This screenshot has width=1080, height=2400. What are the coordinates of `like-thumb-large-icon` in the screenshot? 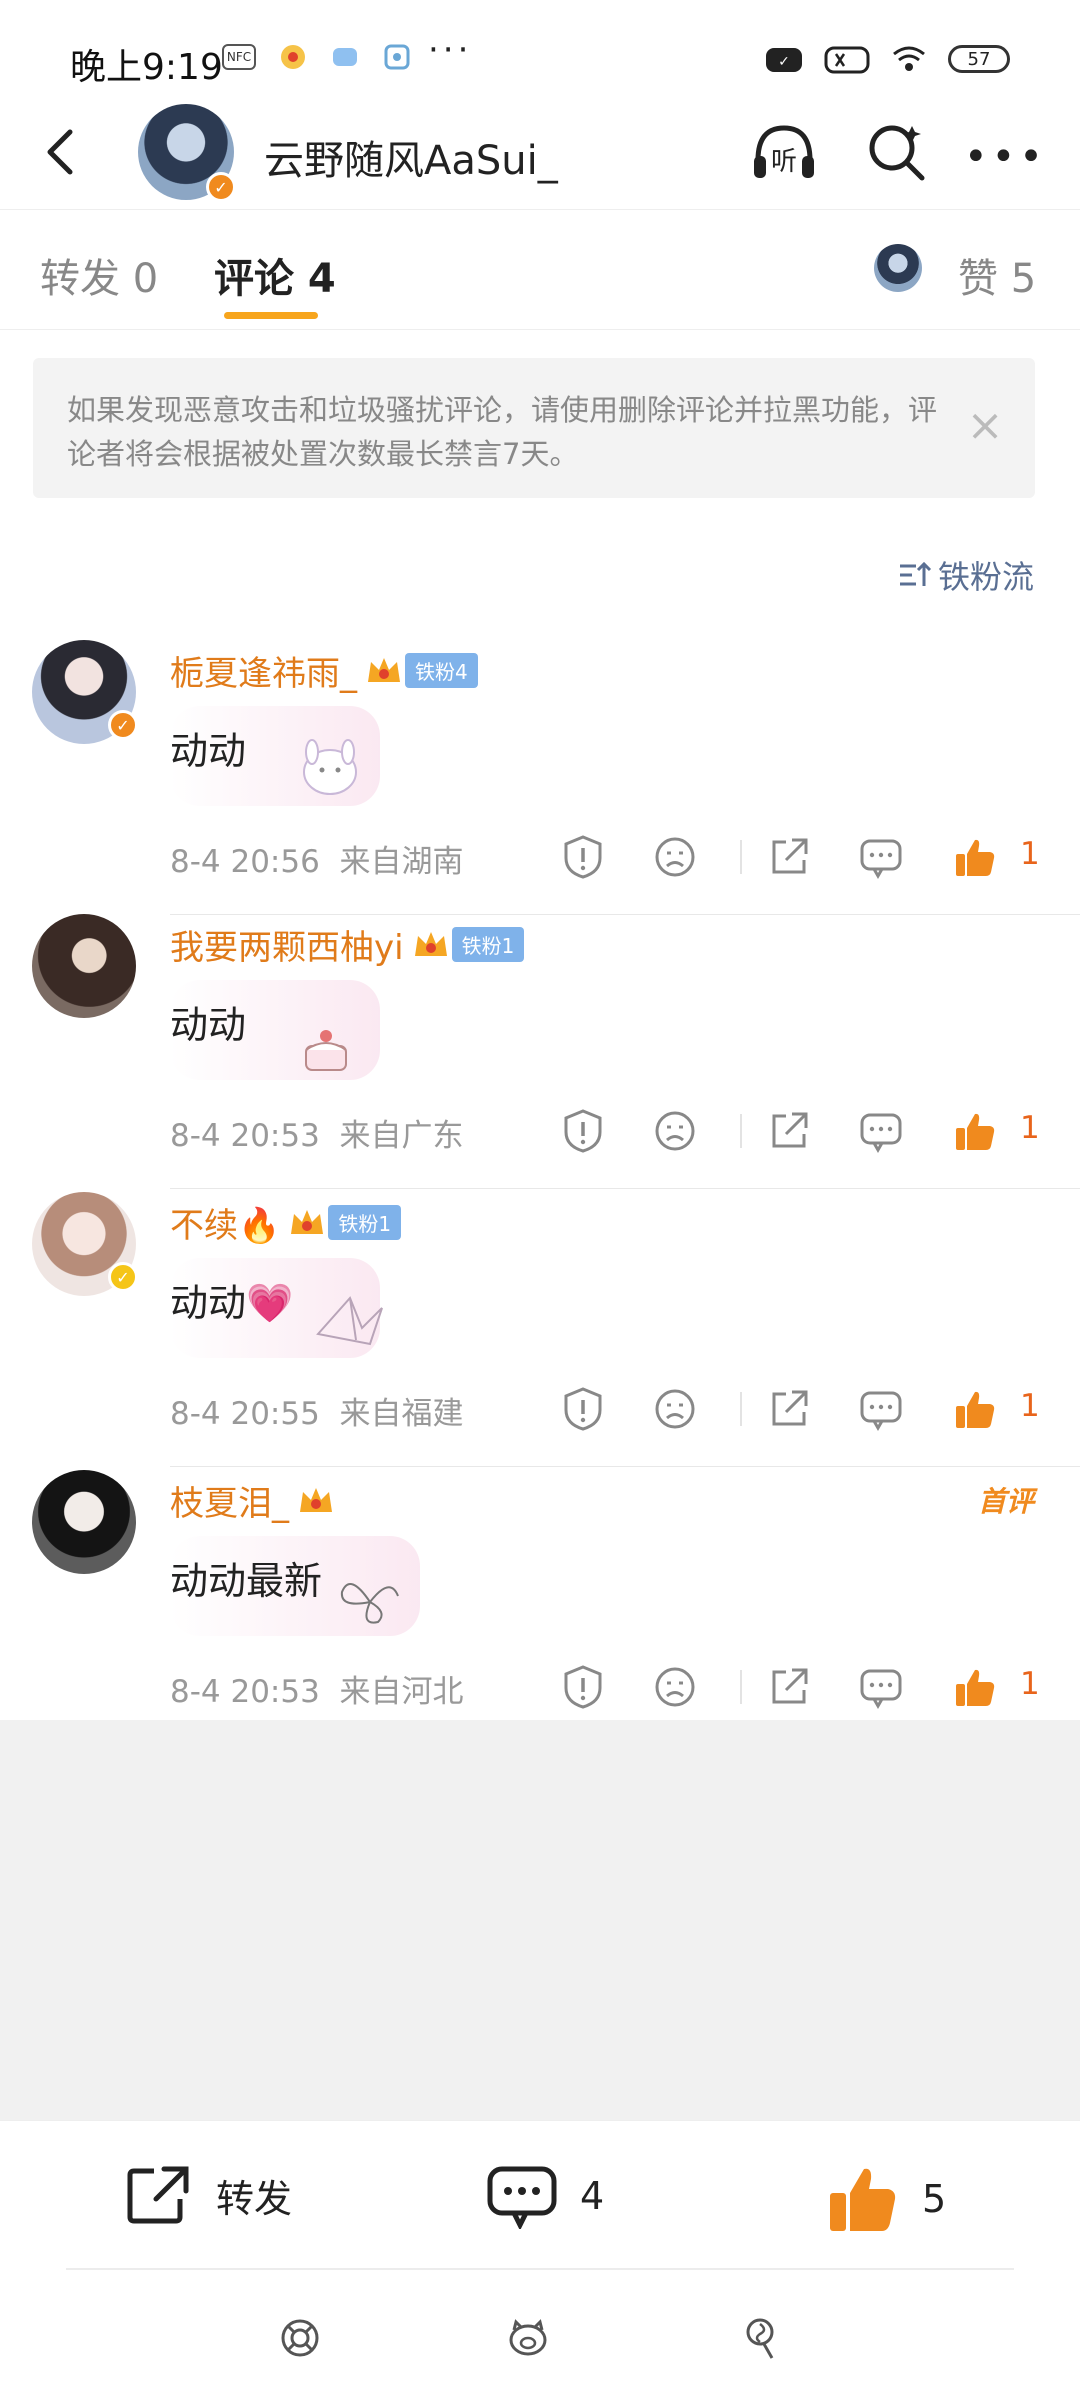 It's located at (863, 2199).